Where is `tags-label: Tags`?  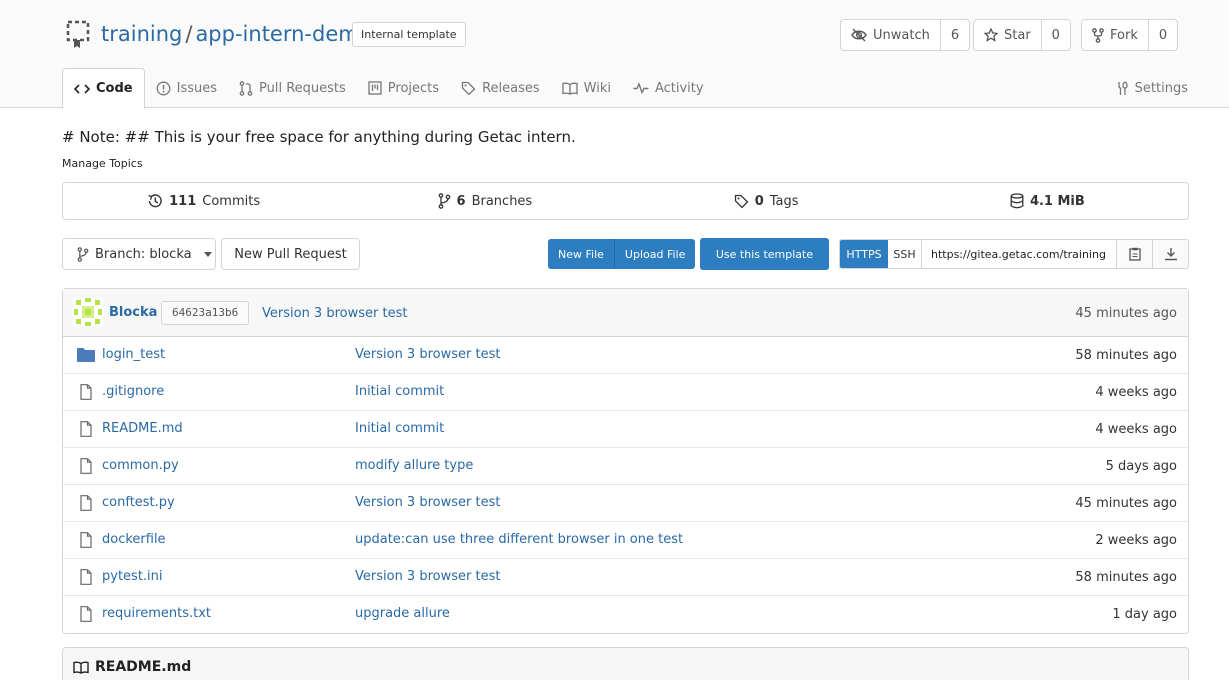
tags-label: Tags is located at coordinates (784, 201).